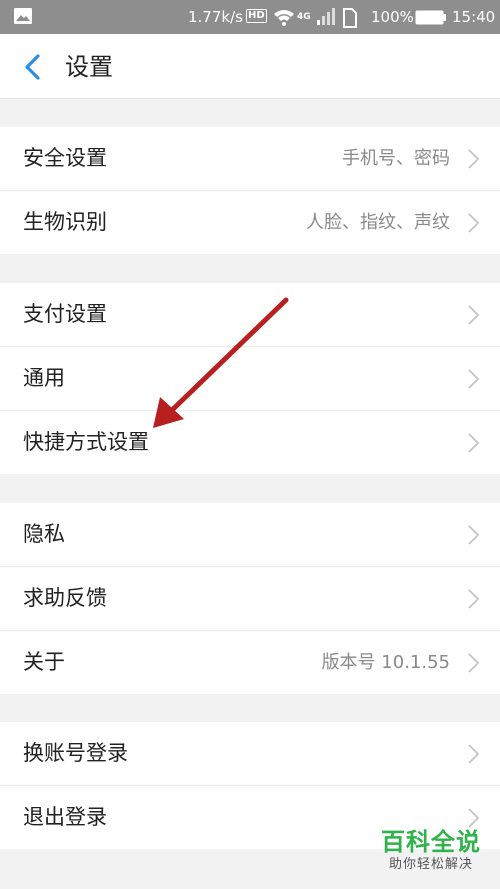 The image size is (500, 889). What do you see at coordinates (44, 662) in the screenshot?
I see `settings-item-label: 关于` at bounding box center [44, 662].